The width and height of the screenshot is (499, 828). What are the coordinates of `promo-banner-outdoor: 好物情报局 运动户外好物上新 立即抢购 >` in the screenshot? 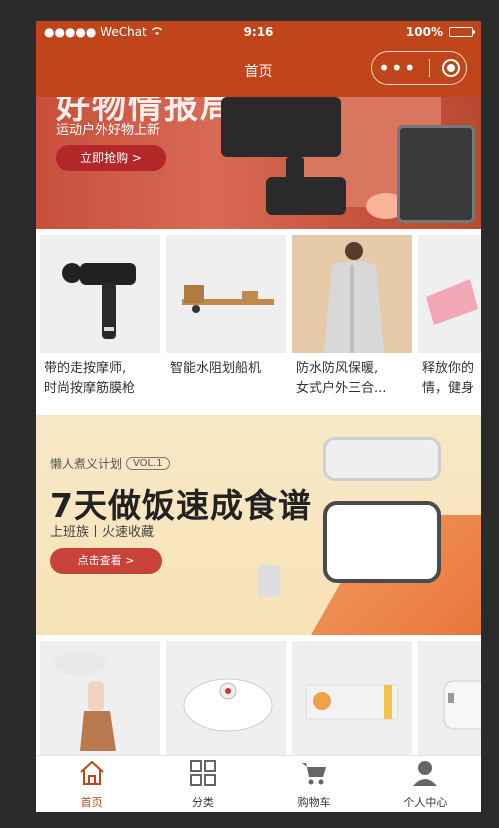 It's located at (258, 163).